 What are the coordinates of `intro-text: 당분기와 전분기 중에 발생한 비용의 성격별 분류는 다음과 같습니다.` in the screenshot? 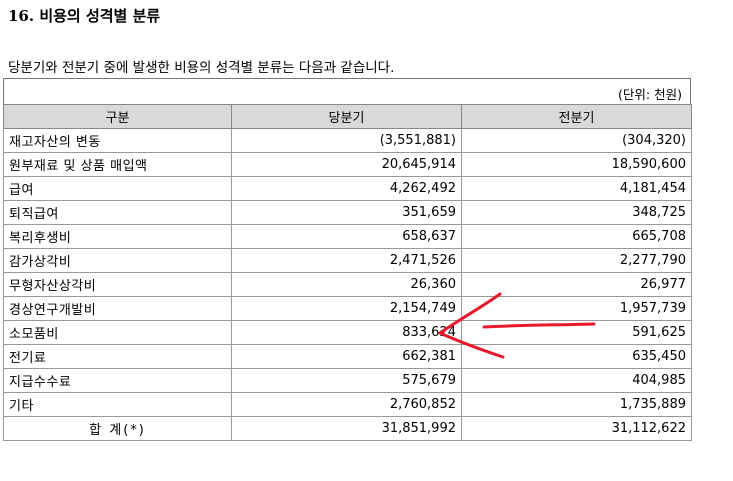 It's located at (201, 68).